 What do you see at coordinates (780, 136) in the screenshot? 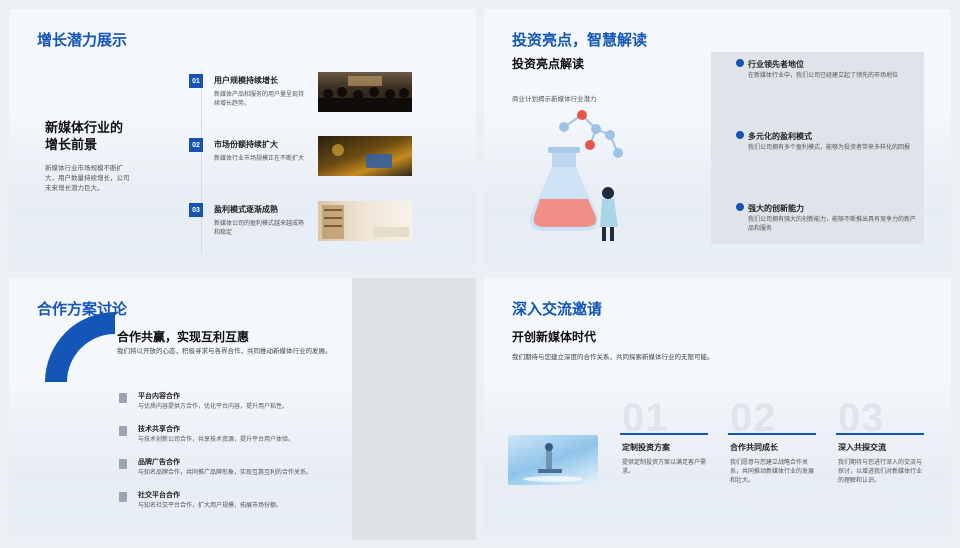
I see `point-title: 多元化的盈利模式` at bounding box center [780, 136].